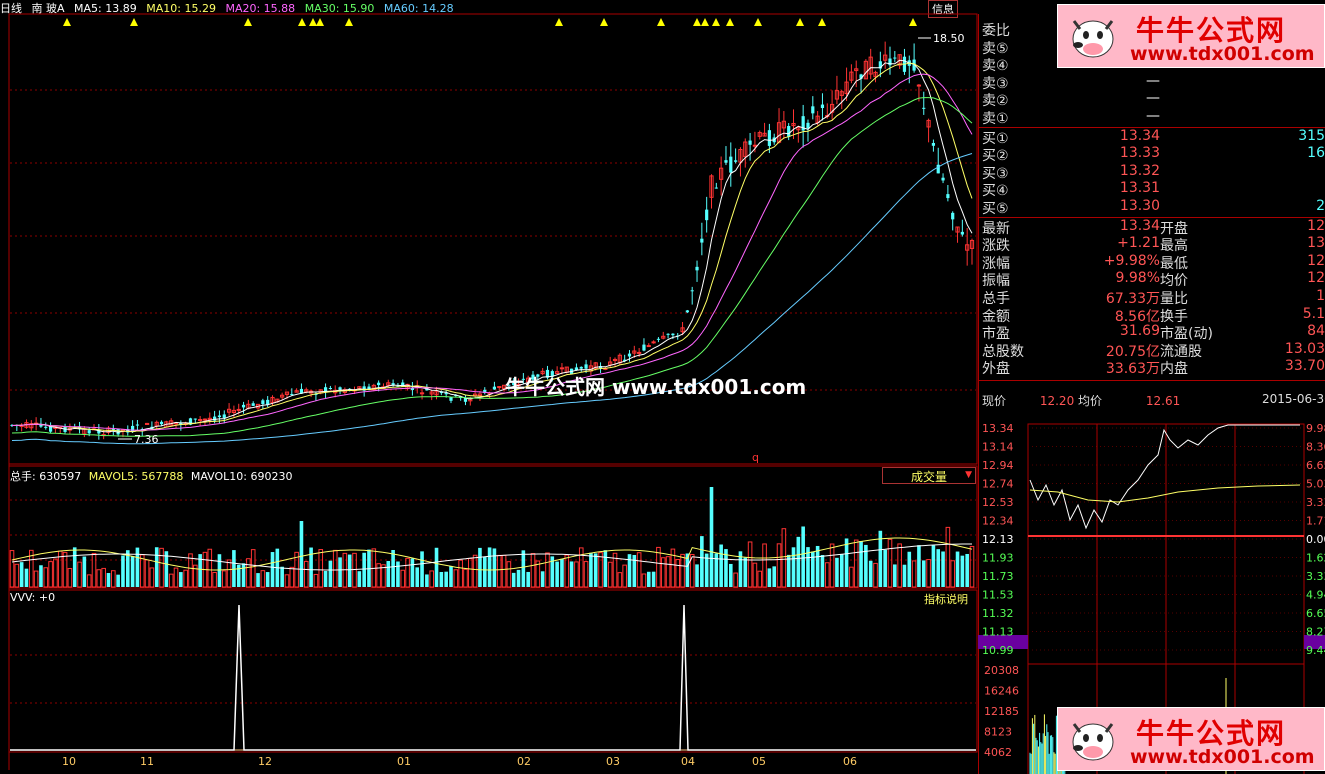 The image size is (1325, 774). Describe the element at coordinates (493, 677) in the screenshot. I see `vvv-line` at that location.